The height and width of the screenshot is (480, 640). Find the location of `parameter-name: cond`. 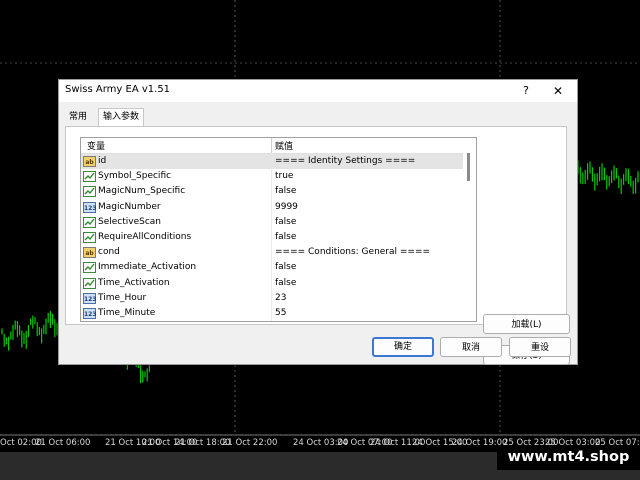

parameter-name: cond is located at coordinates (109, 252).